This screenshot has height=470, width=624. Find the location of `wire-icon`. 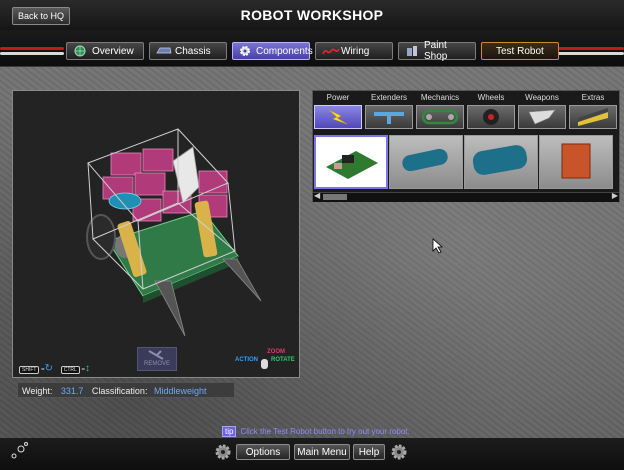

wire-icon is located at coordinates (331, 51).